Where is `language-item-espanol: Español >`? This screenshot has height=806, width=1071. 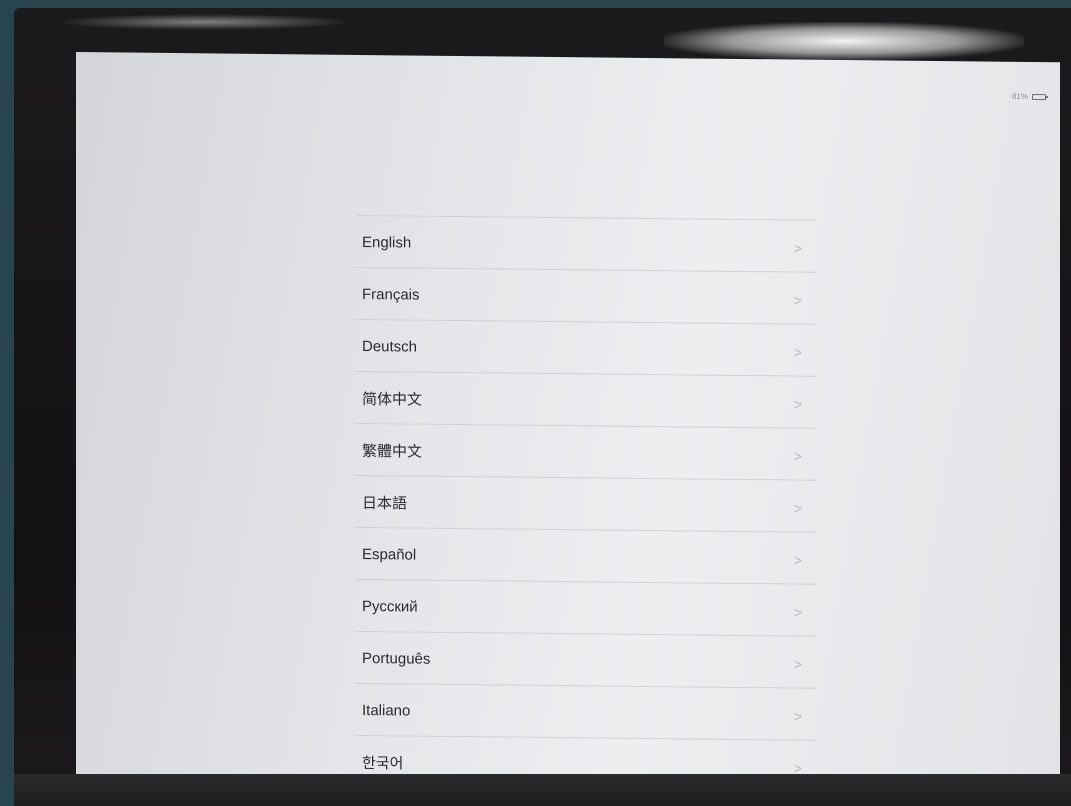
language-item-espanol: Español > is located at coordinates (581, 556).